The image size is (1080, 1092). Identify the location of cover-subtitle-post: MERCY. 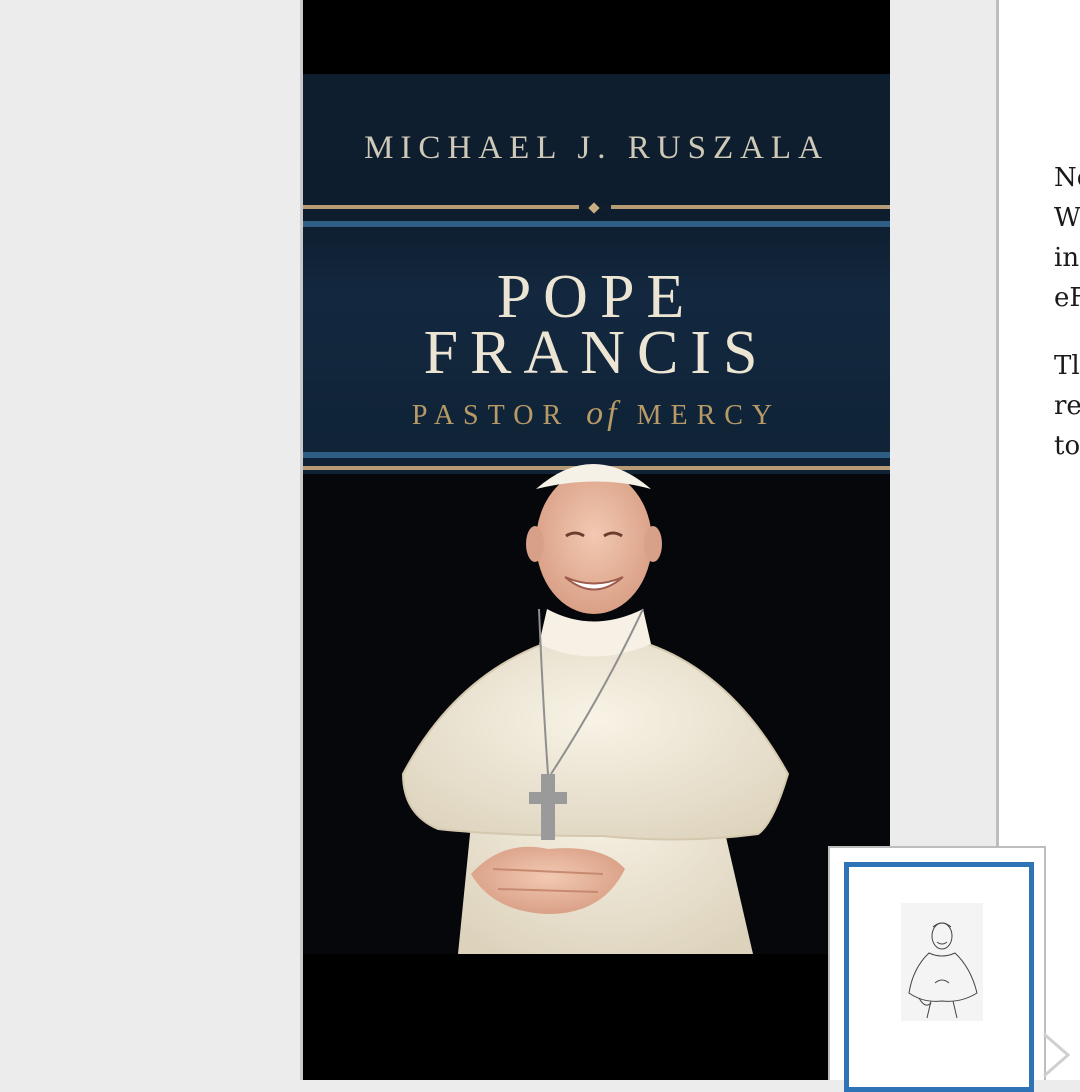
(709, 415).